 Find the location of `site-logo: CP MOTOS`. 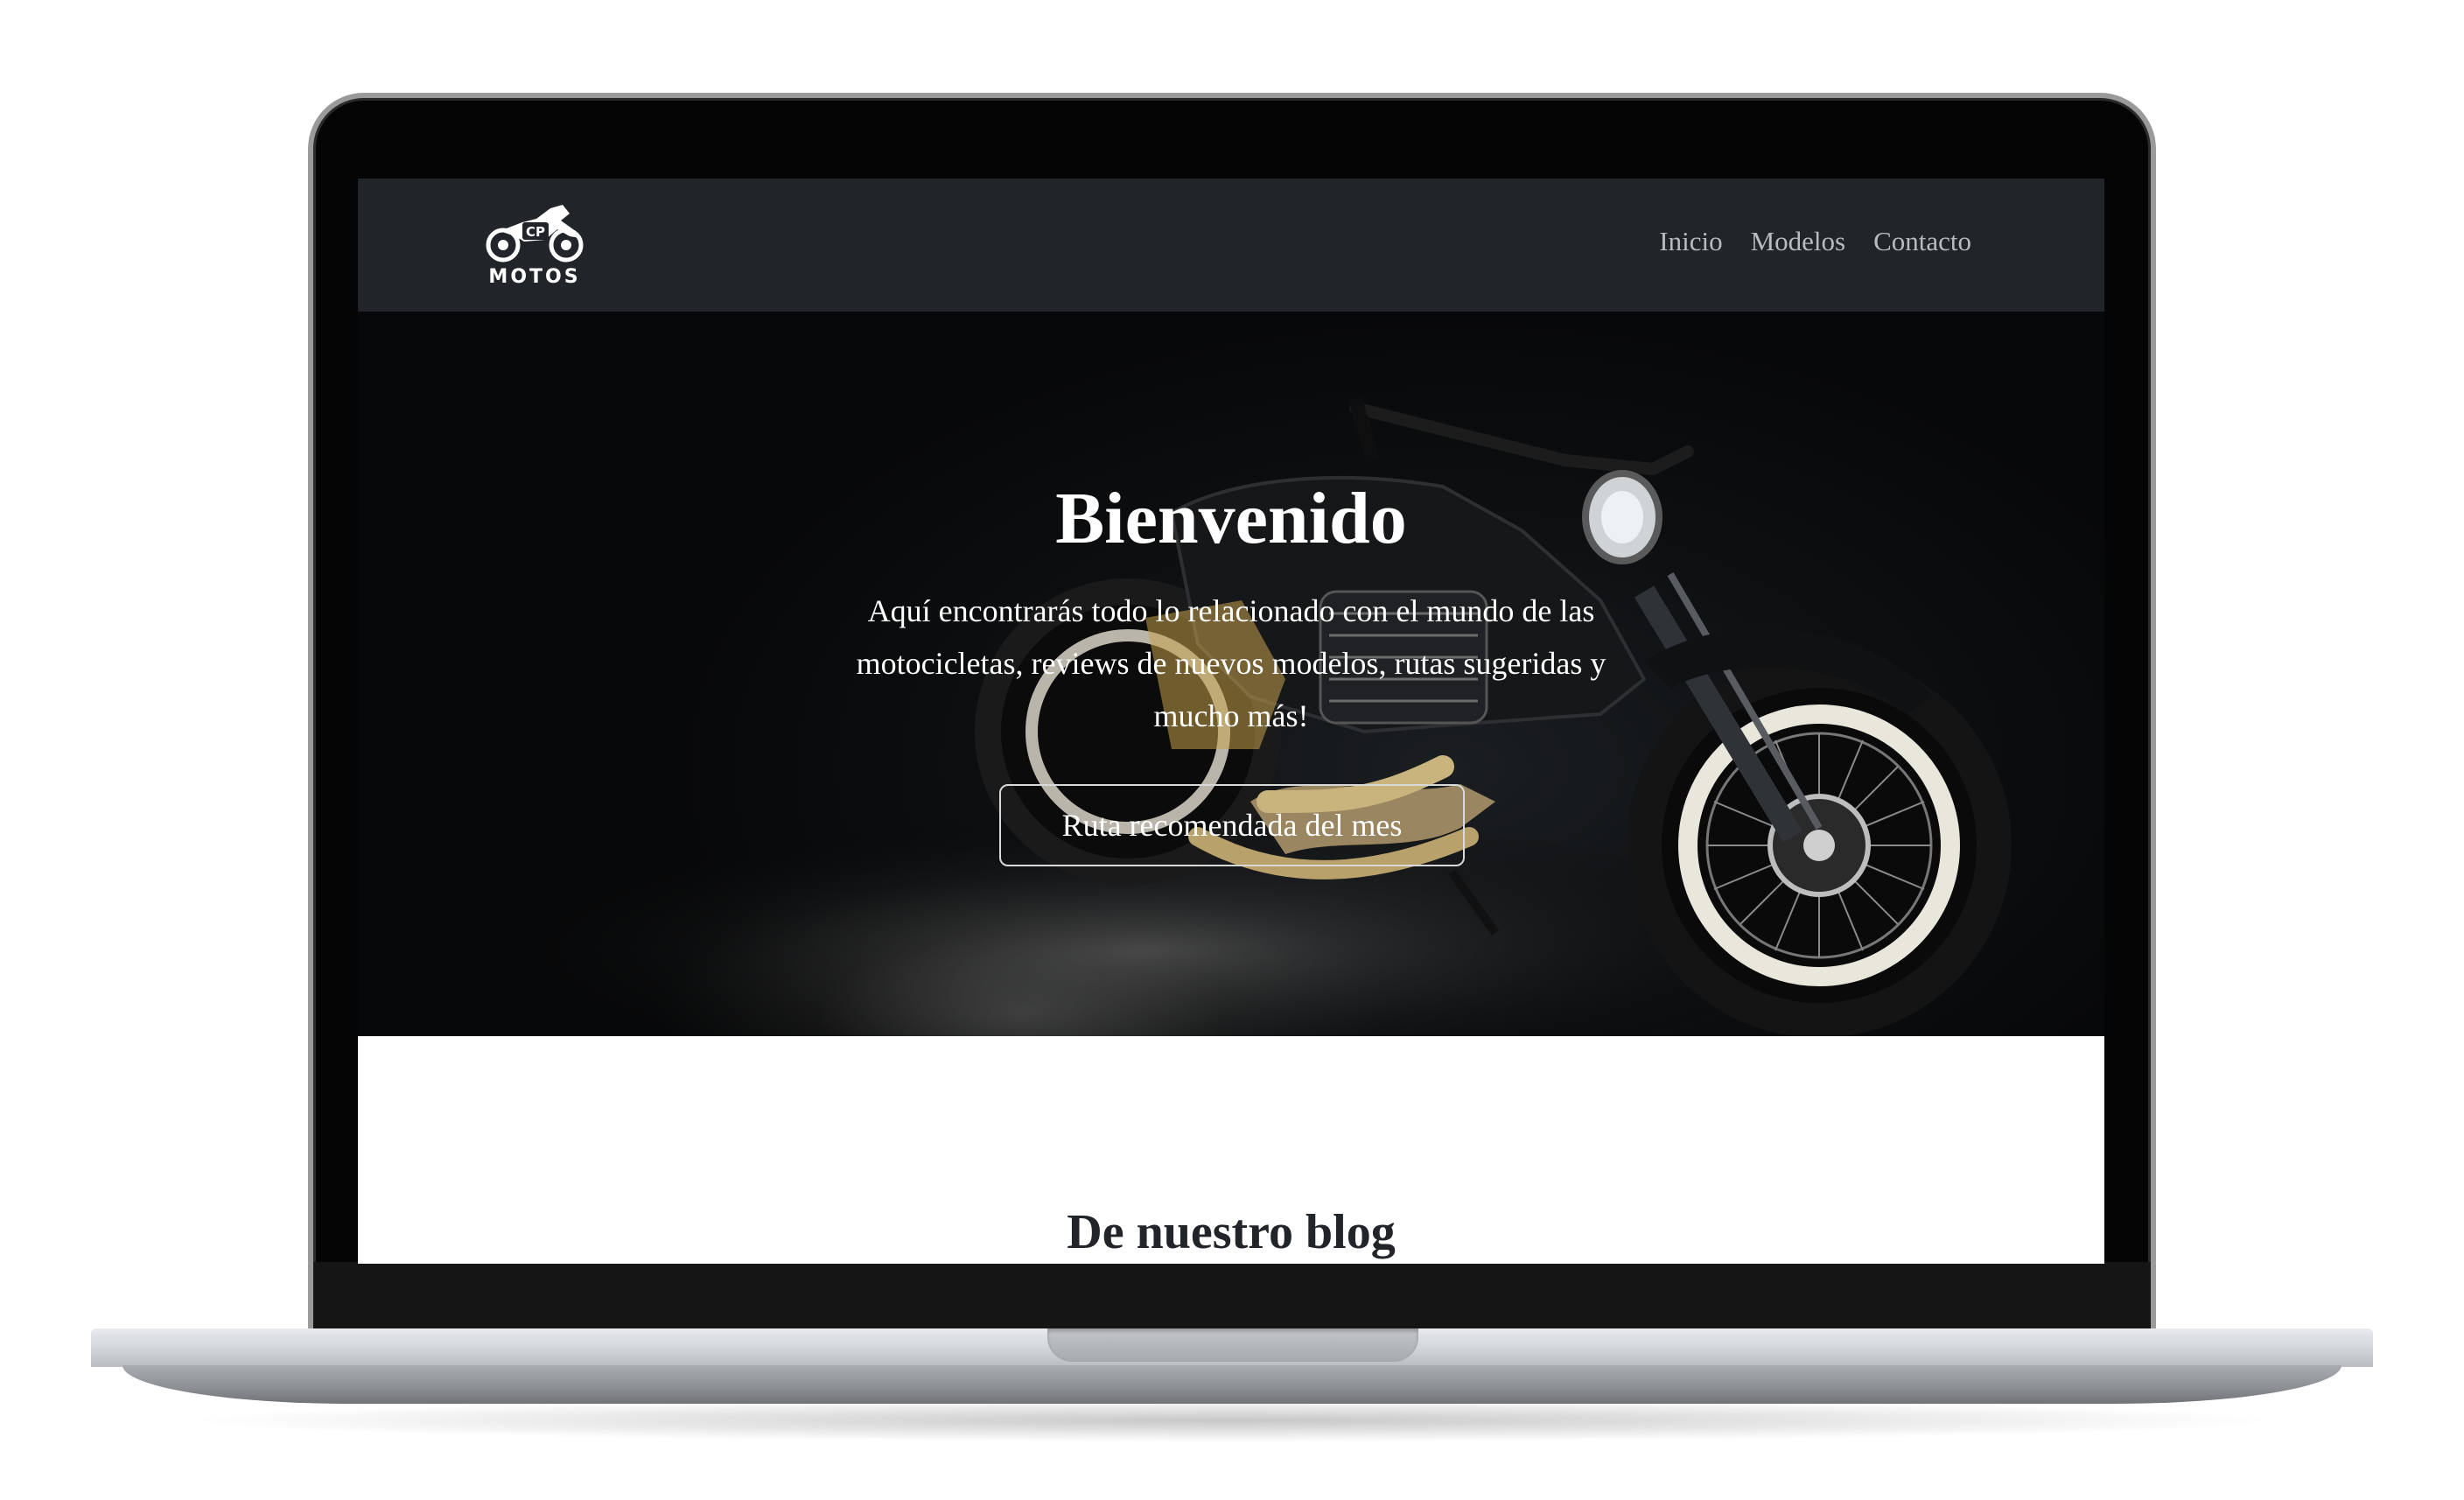

site-logo: CP MOTOS is located at coordinates (534, 247).